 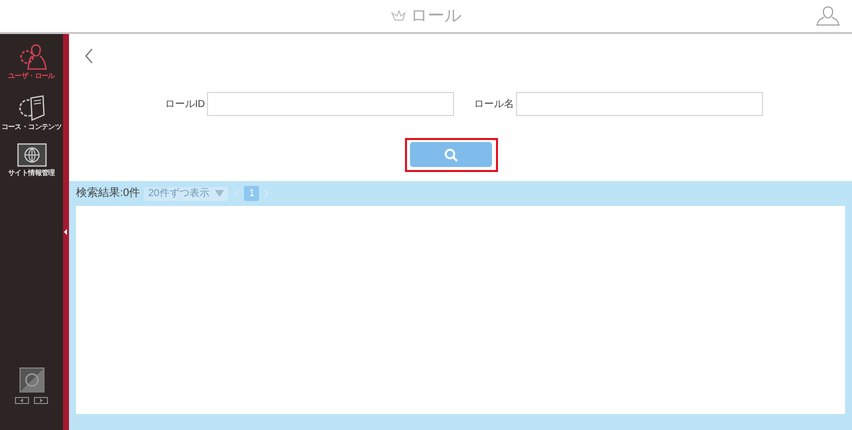 What do you see at coordinates (186, 193) in the screenshot?
I see `per-page-select: 20件ずつ表示` at bounding box center [186, 193].